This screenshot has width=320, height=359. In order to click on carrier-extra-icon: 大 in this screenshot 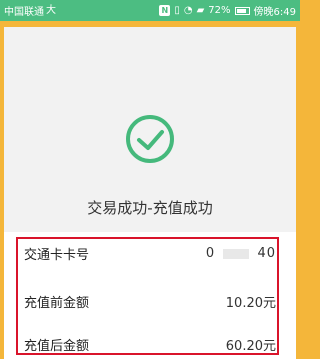, I will do `click(51, 10)`.